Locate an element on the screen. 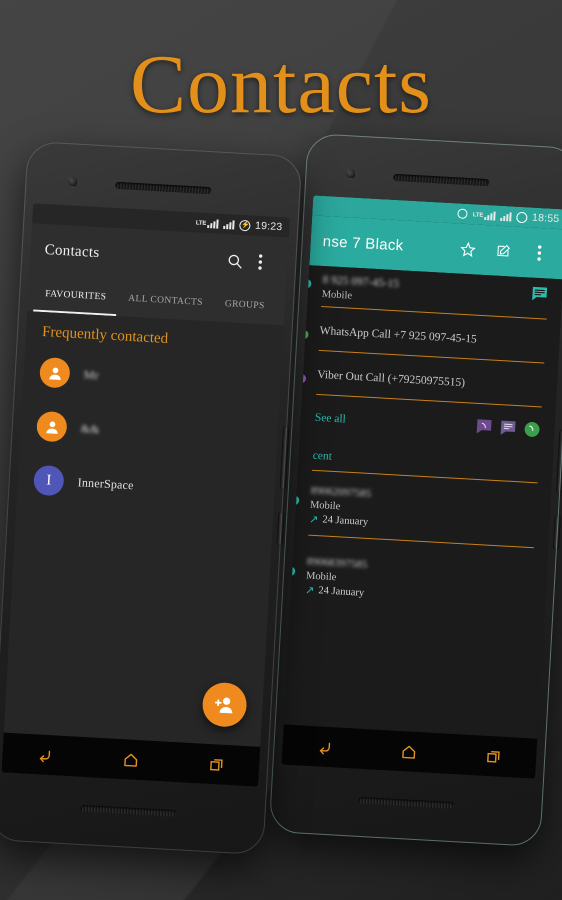 The width and height of the screenshot is (562, 900). recent-call-row: 89068397585 Mobile ↗ 24 January is located at coordinates (417, 578).